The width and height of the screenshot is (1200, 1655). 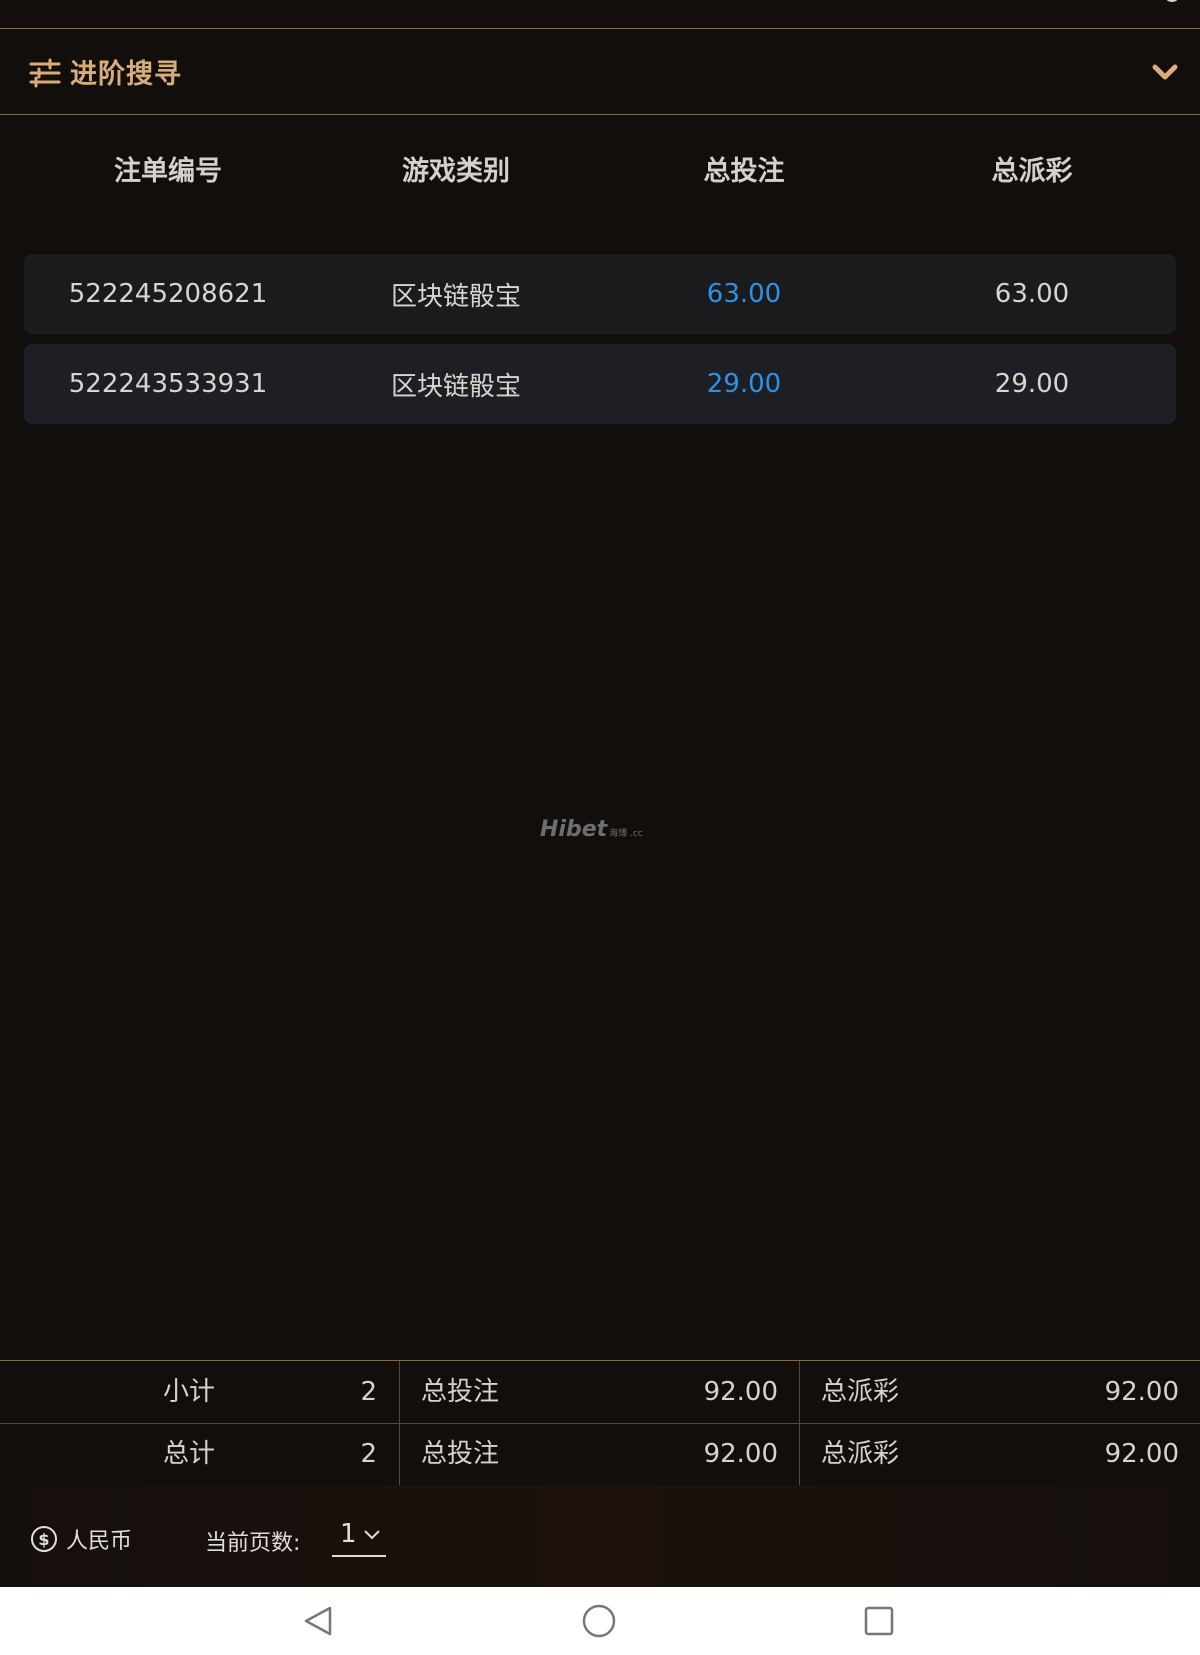 What do you see at coordinates (860, 1392) in the screenshot?
I see `subtotal-payout-label: 总派彩` at bounding box center [860, 1392].